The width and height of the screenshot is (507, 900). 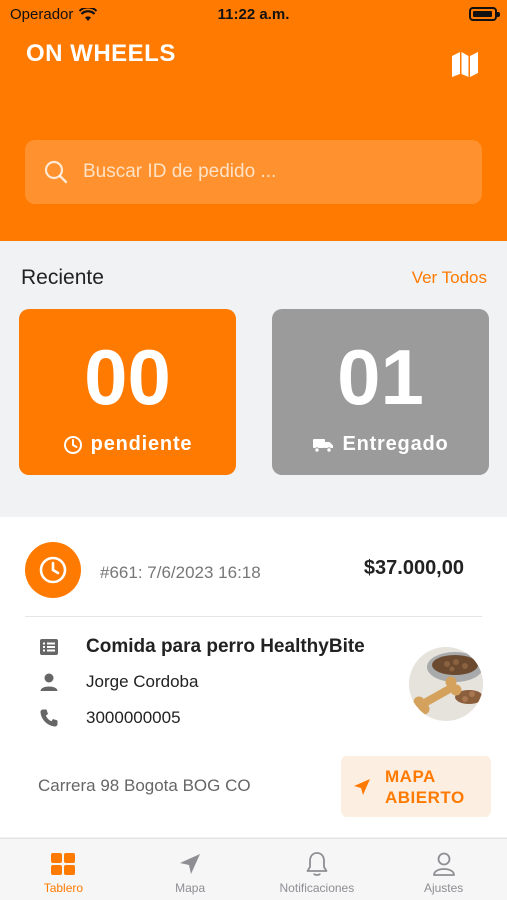 What do you see at coordinates (449, 278) in the screenshot?
I see `see-all-link: Ver Todos` at bounding box center [449, 278].